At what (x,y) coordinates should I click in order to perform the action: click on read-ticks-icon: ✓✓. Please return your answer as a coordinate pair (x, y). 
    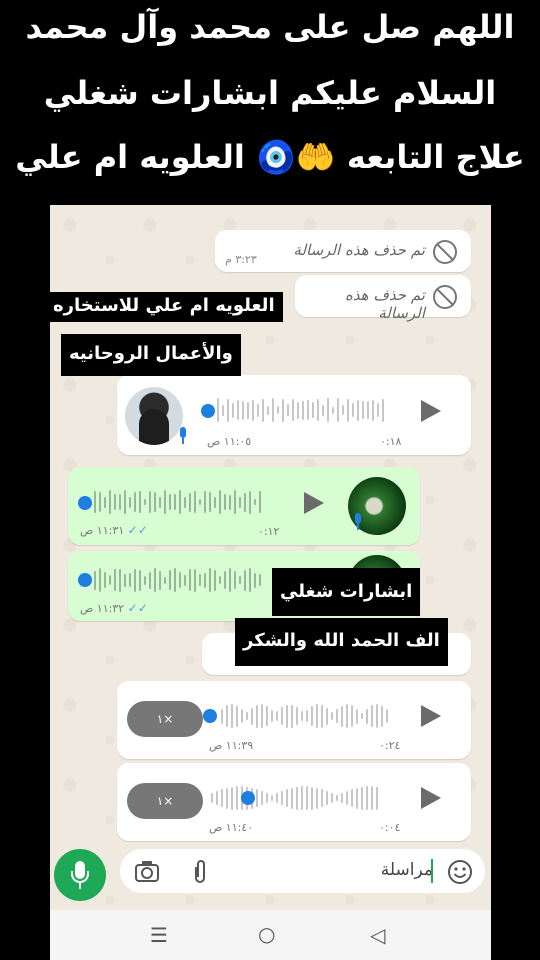
    Looking at the image, I should click on (139, 530).